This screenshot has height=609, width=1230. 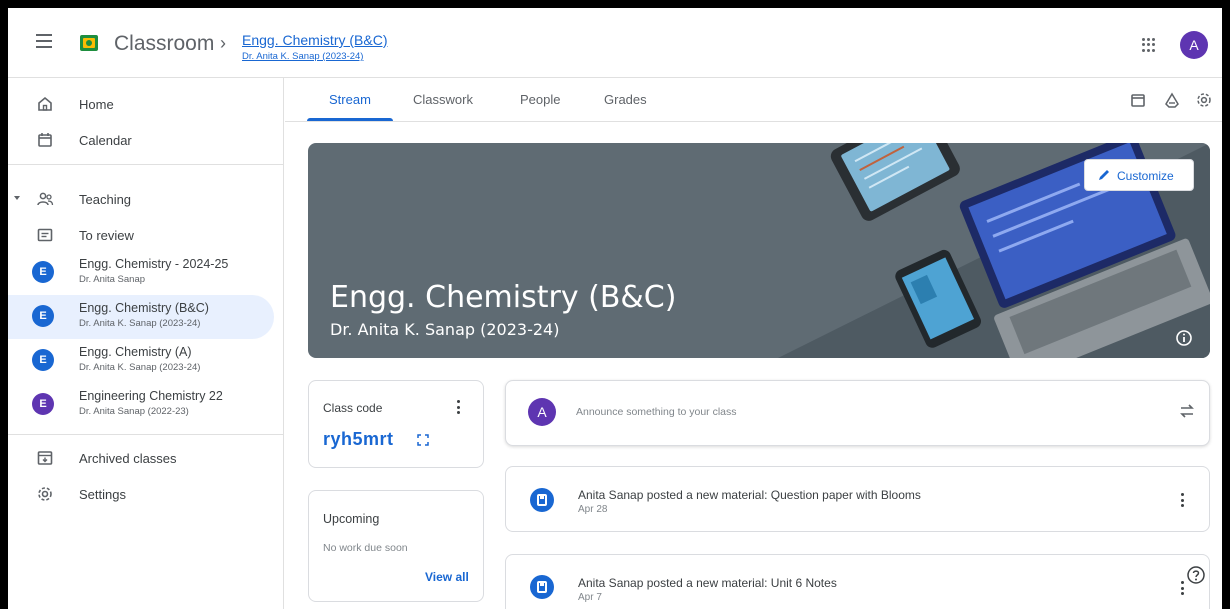 I want to click on class-code-label: Class code, so click(x=353, y=408).